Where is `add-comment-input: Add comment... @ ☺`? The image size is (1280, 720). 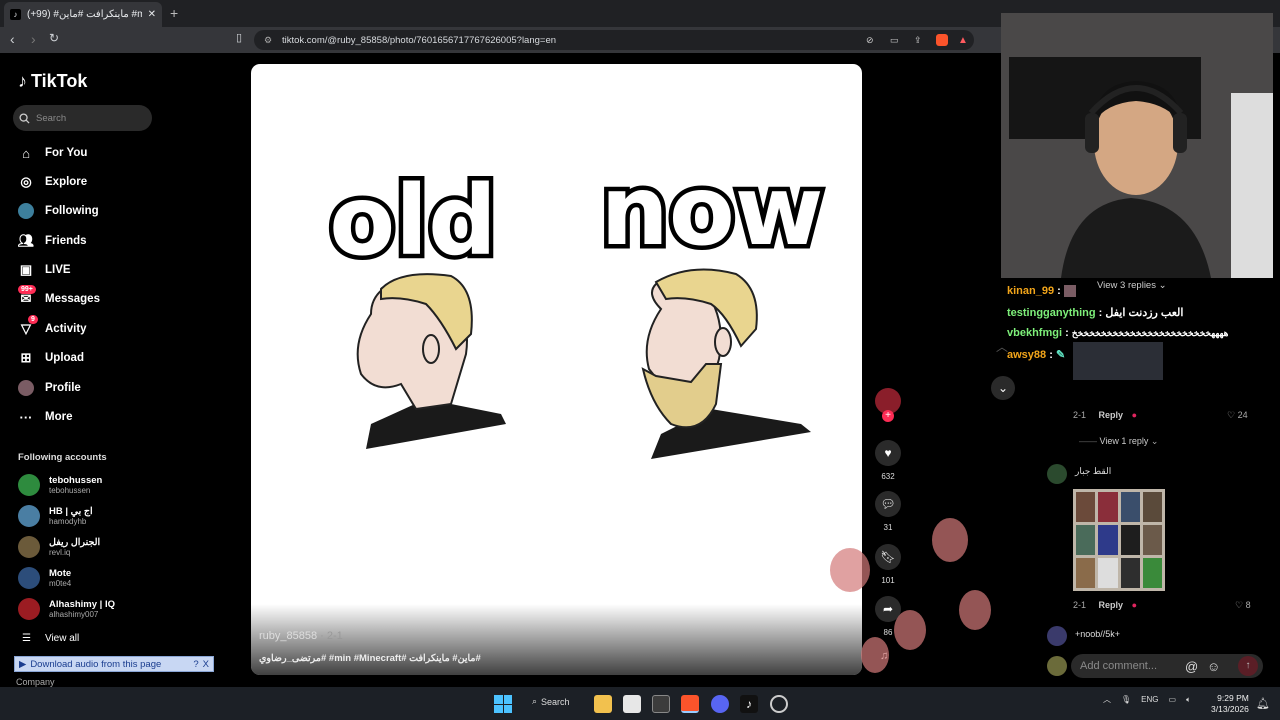 add-comment-input: Add comment... @ ☺ is located at coordinates (1167, 666).